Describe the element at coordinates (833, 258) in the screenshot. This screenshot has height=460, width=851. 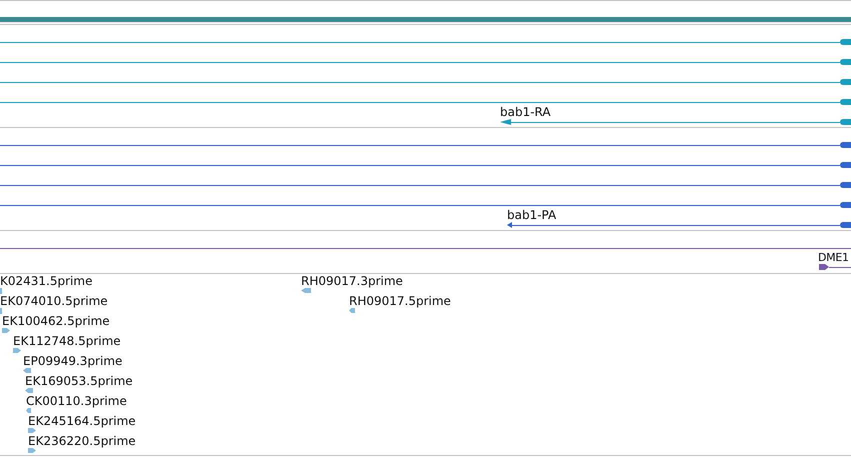
I see `region-label: DME1` at that location.